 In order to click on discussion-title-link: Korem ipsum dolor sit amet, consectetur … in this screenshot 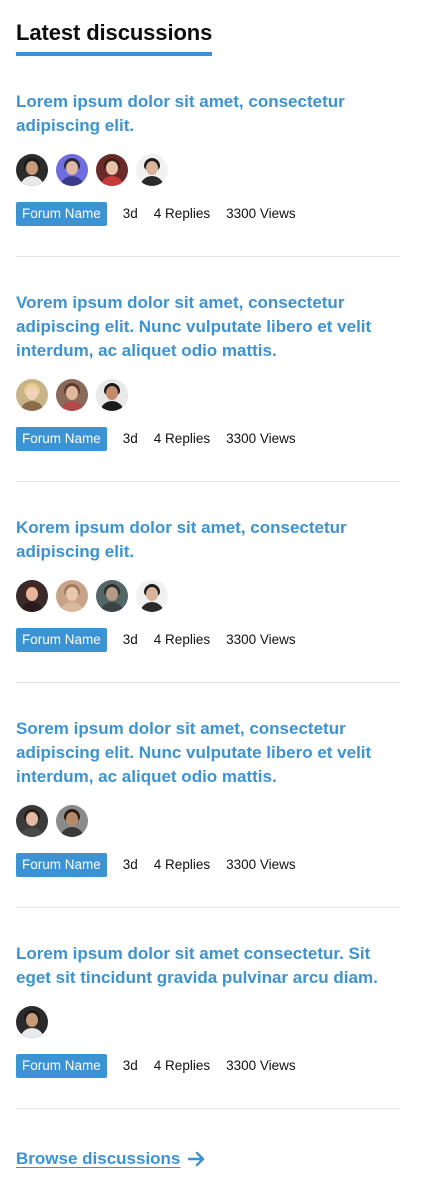, I will do `click(208, 540)`.